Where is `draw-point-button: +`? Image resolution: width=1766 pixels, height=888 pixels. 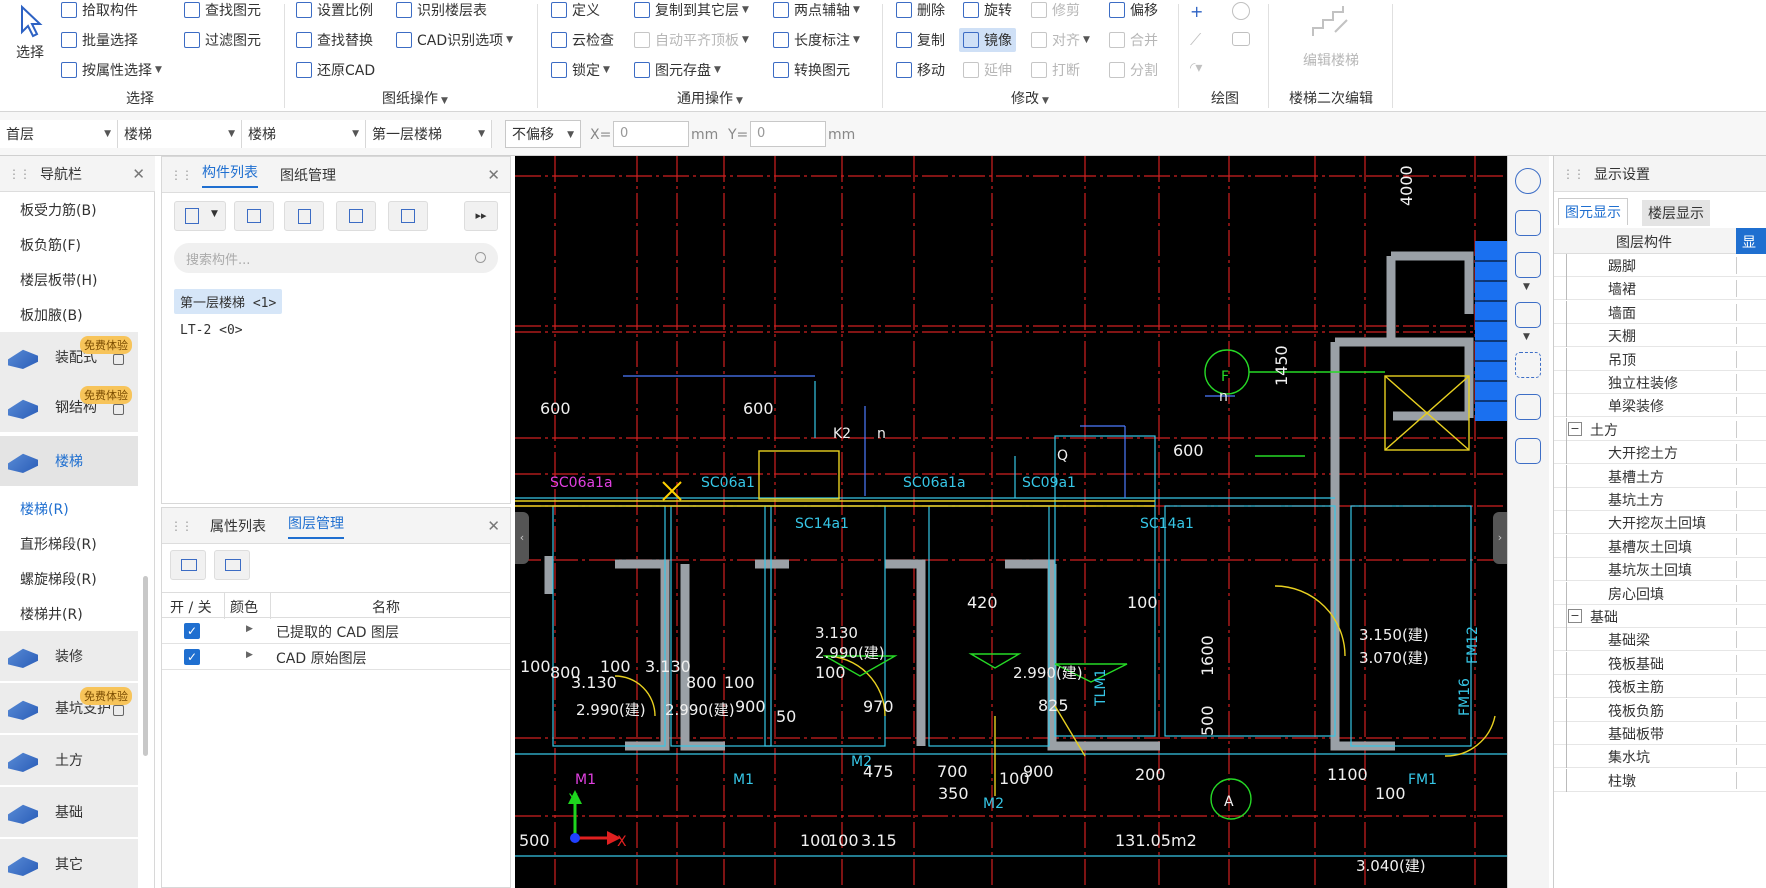
draw-point-button: + is located at coordinates (1201, 11).